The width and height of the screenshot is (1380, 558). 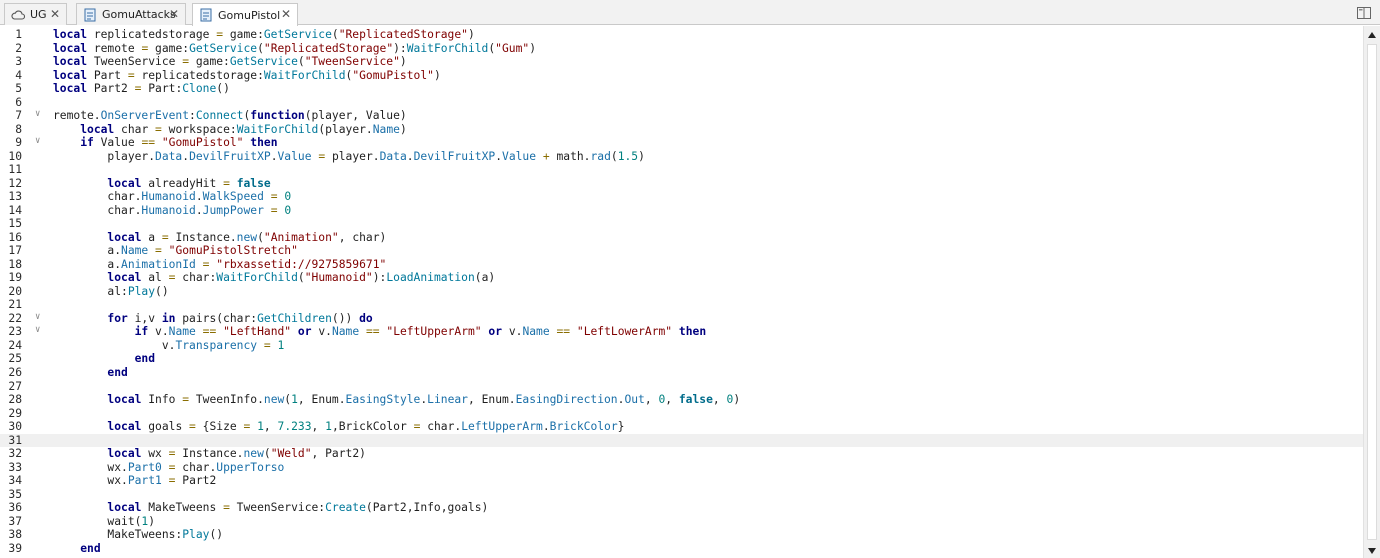 What do you see at coordinates (681, 481) in the screenshot?
I see `code-line: 34 wx.Part1 = Part2` at bounding box center [681, 481].